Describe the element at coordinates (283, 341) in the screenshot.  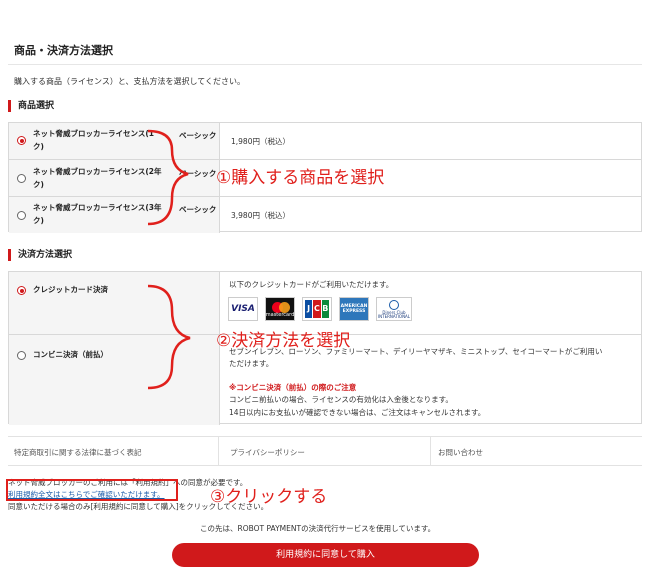
I see `annotation-select-payment: ②決済方法を選択` at that location.